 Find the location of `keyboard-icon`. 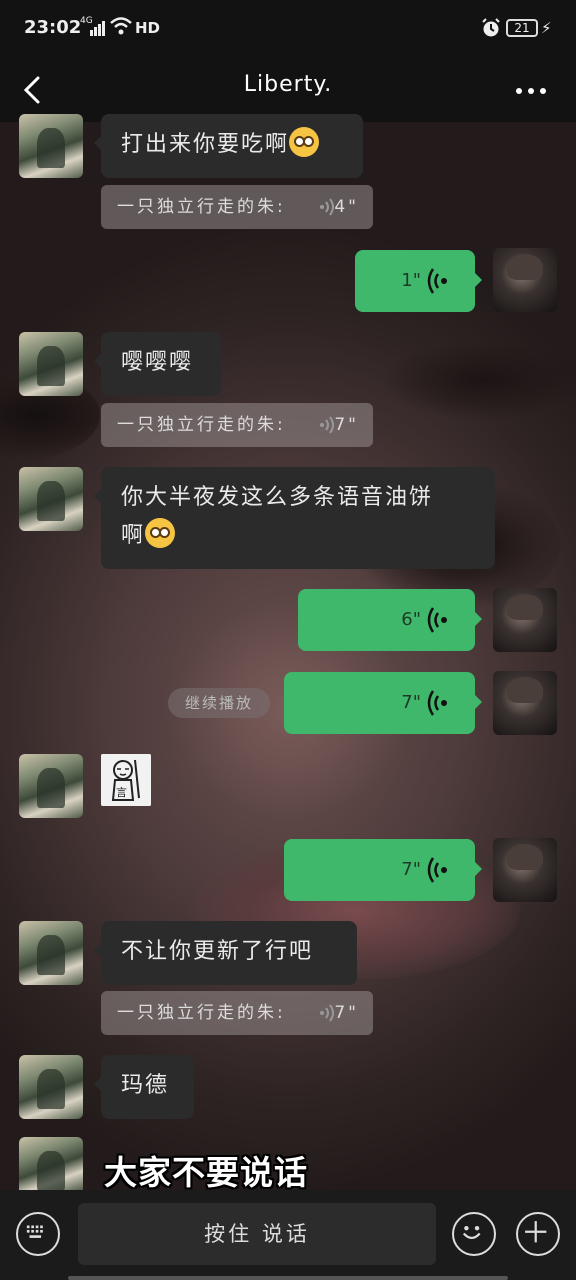

keyboard-icon is located at coordinates (34, 1231).